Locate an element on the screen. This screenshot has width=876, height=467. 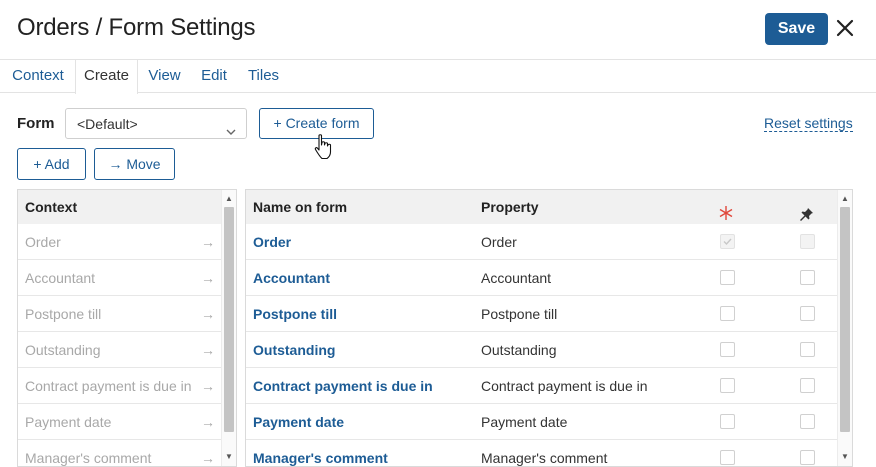
field-property: Manager's comment is located at coordinates (544, 458).